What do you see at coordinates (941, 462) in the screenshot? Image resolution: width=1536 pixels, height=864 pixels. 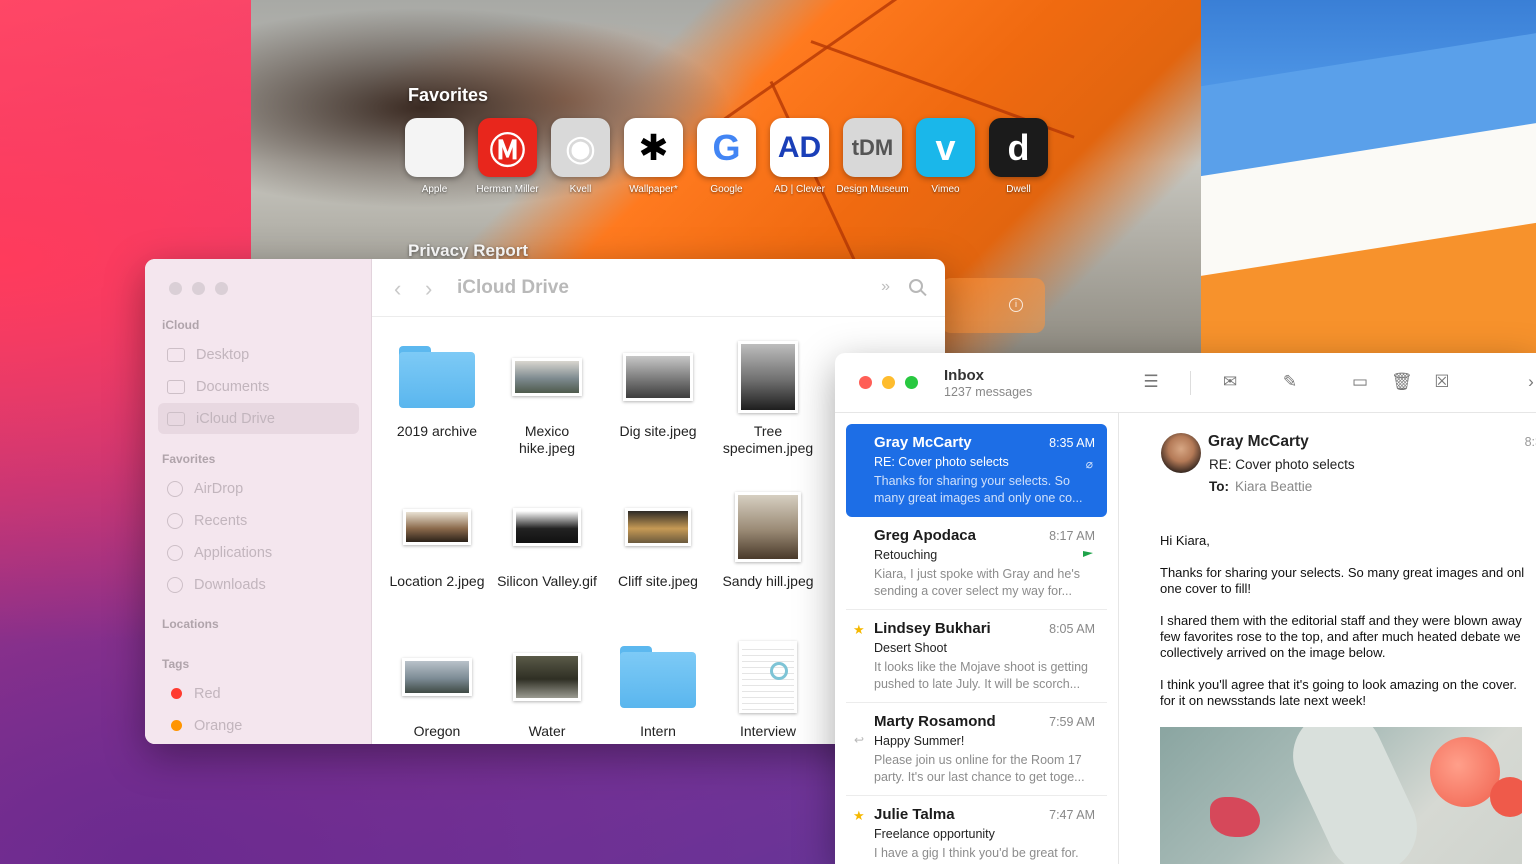 I see `message-subject: RE: Cover photo selects` at bounding box center [941, 462].